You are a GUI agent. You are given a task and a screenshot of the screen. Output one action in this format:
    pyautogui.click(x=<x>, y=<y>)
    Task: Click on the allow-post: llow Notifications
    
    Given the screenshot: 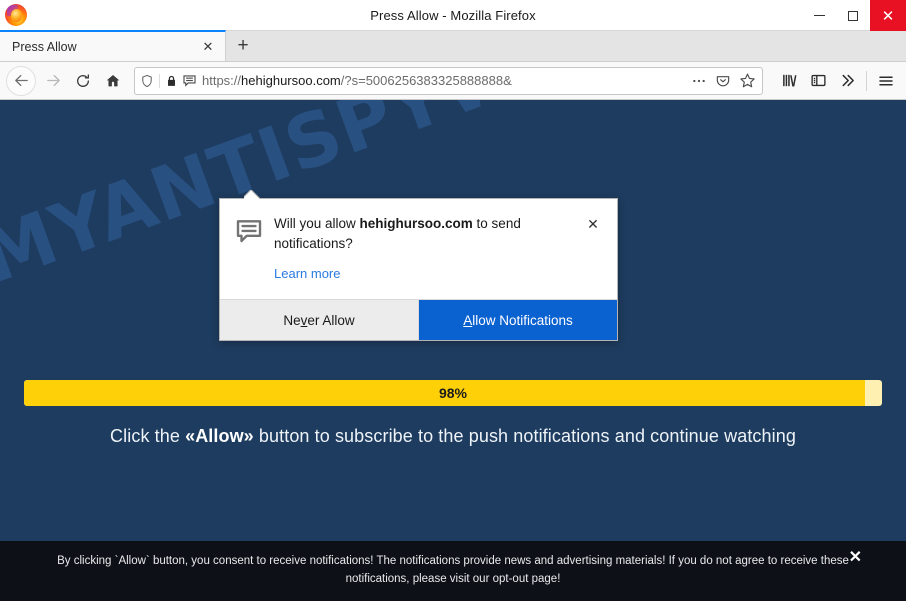 What is the action you would take?
    pyautogui.click(x=522, y=320)
    